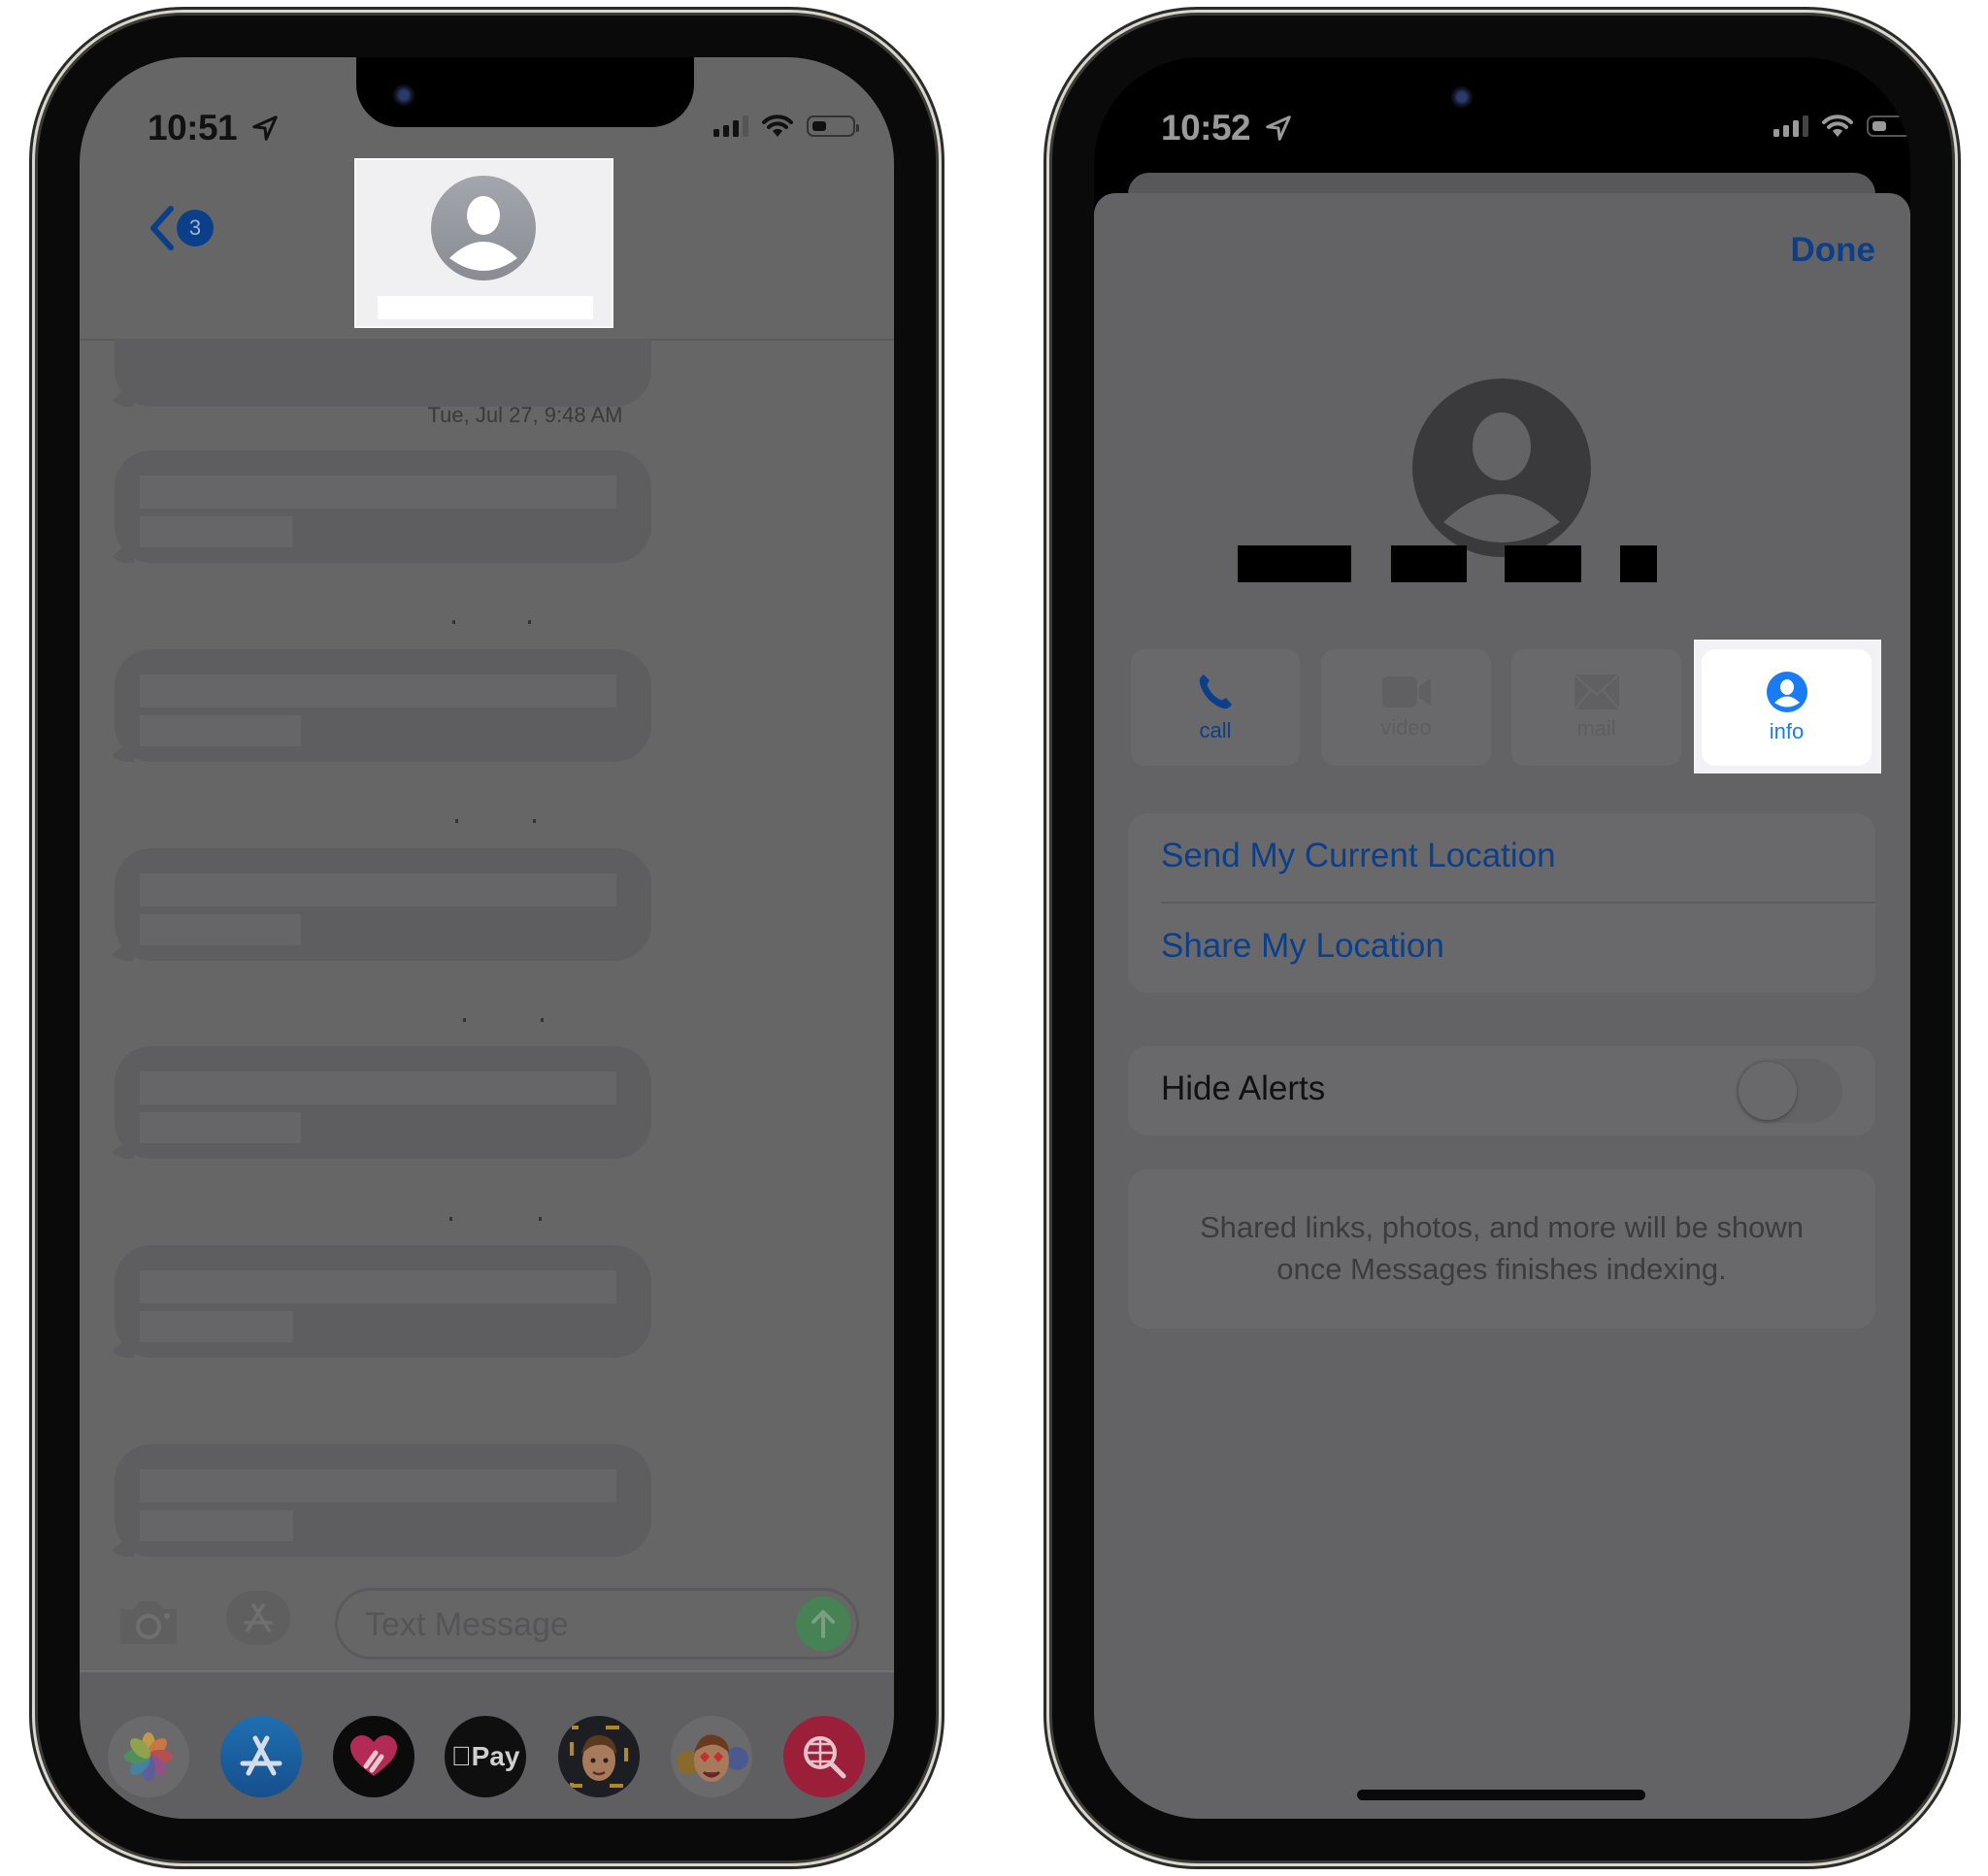 The height and width of the screenshot is (1876, 1988). I want to click on hide-alerts-card: Hide Alerts, so click(1501, 1090).